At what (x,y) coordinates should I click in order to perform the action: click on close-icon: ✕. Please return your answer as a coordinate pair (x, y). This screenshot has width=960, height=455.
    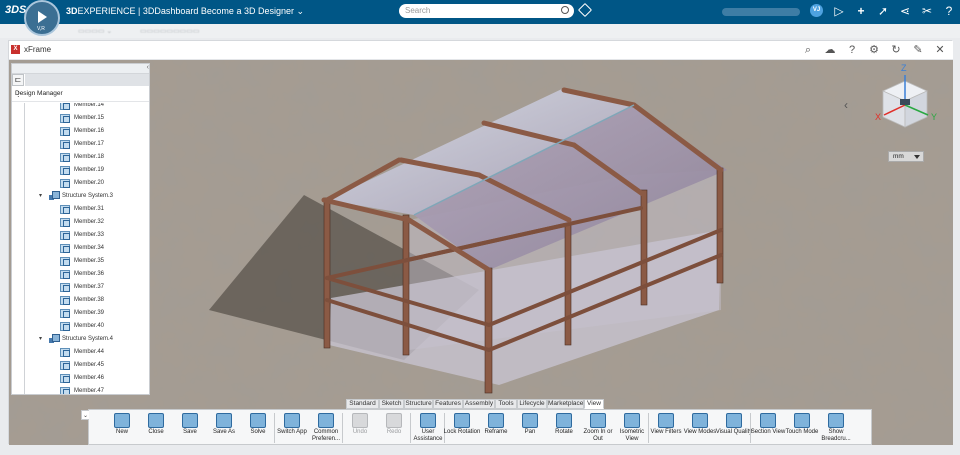
    Looking at the image, I should click on (940, 50).